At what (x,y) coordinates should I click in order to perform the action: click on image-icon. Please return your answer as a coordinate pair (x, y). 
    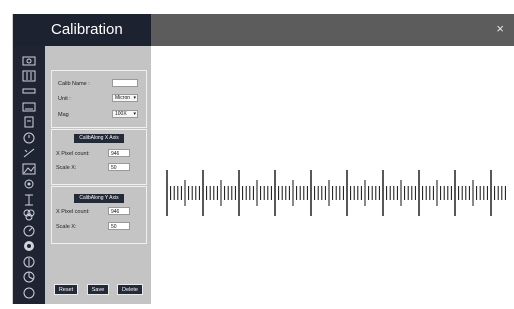
    Looking at the image, I should click on (29, 169).